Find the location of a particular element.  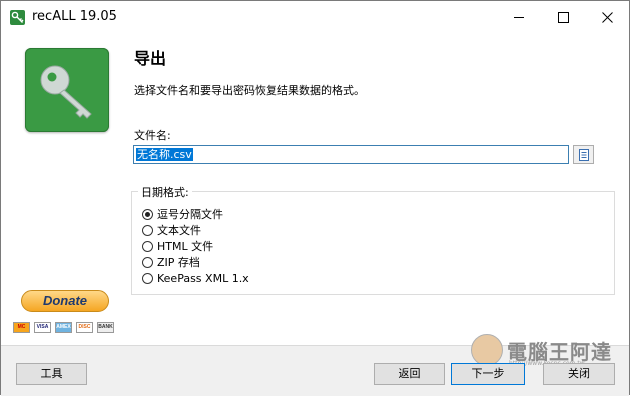

discover-icon: DISC is located at coordinates (84, 327).